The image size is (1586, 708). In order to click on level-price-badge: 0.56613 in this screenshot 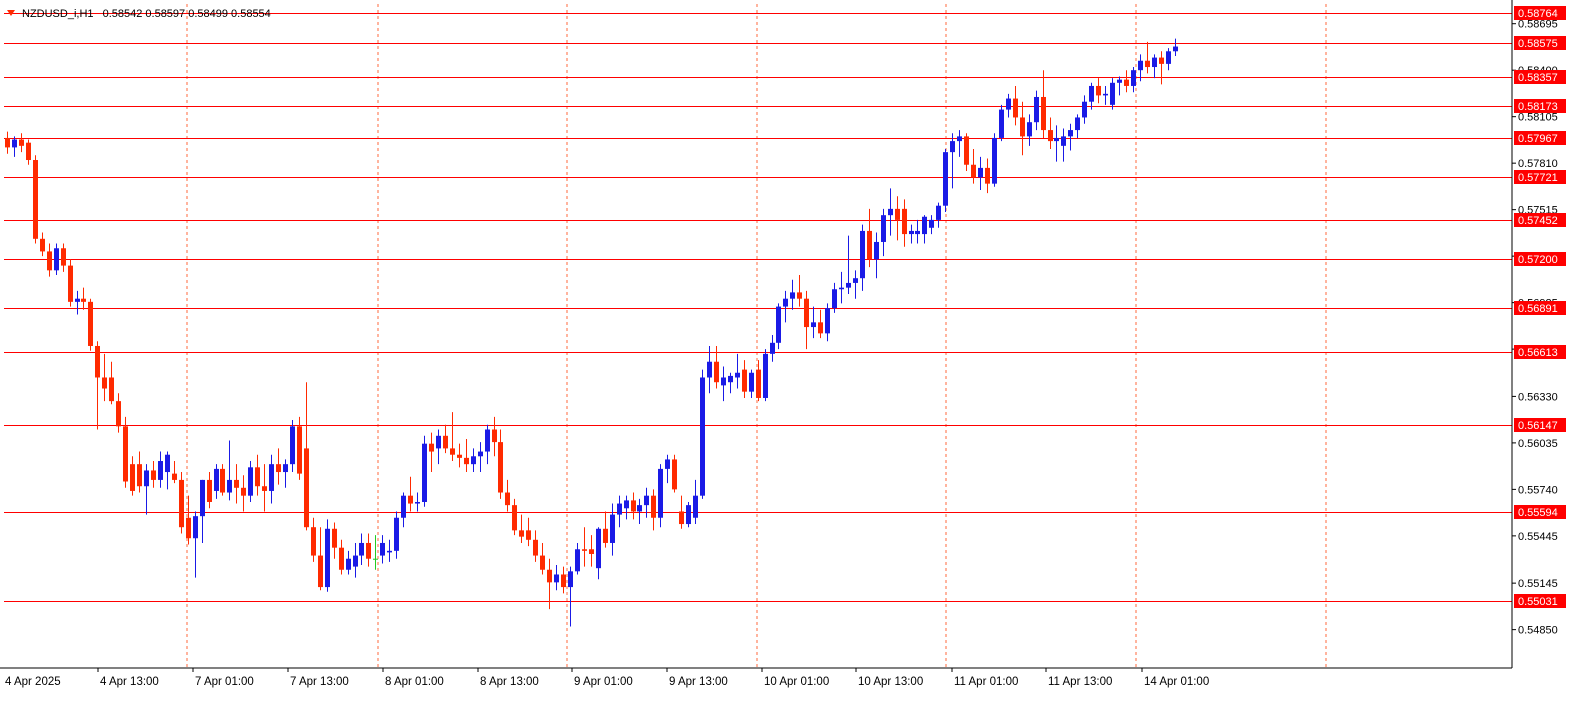, I will do `click(1540, 352)`.